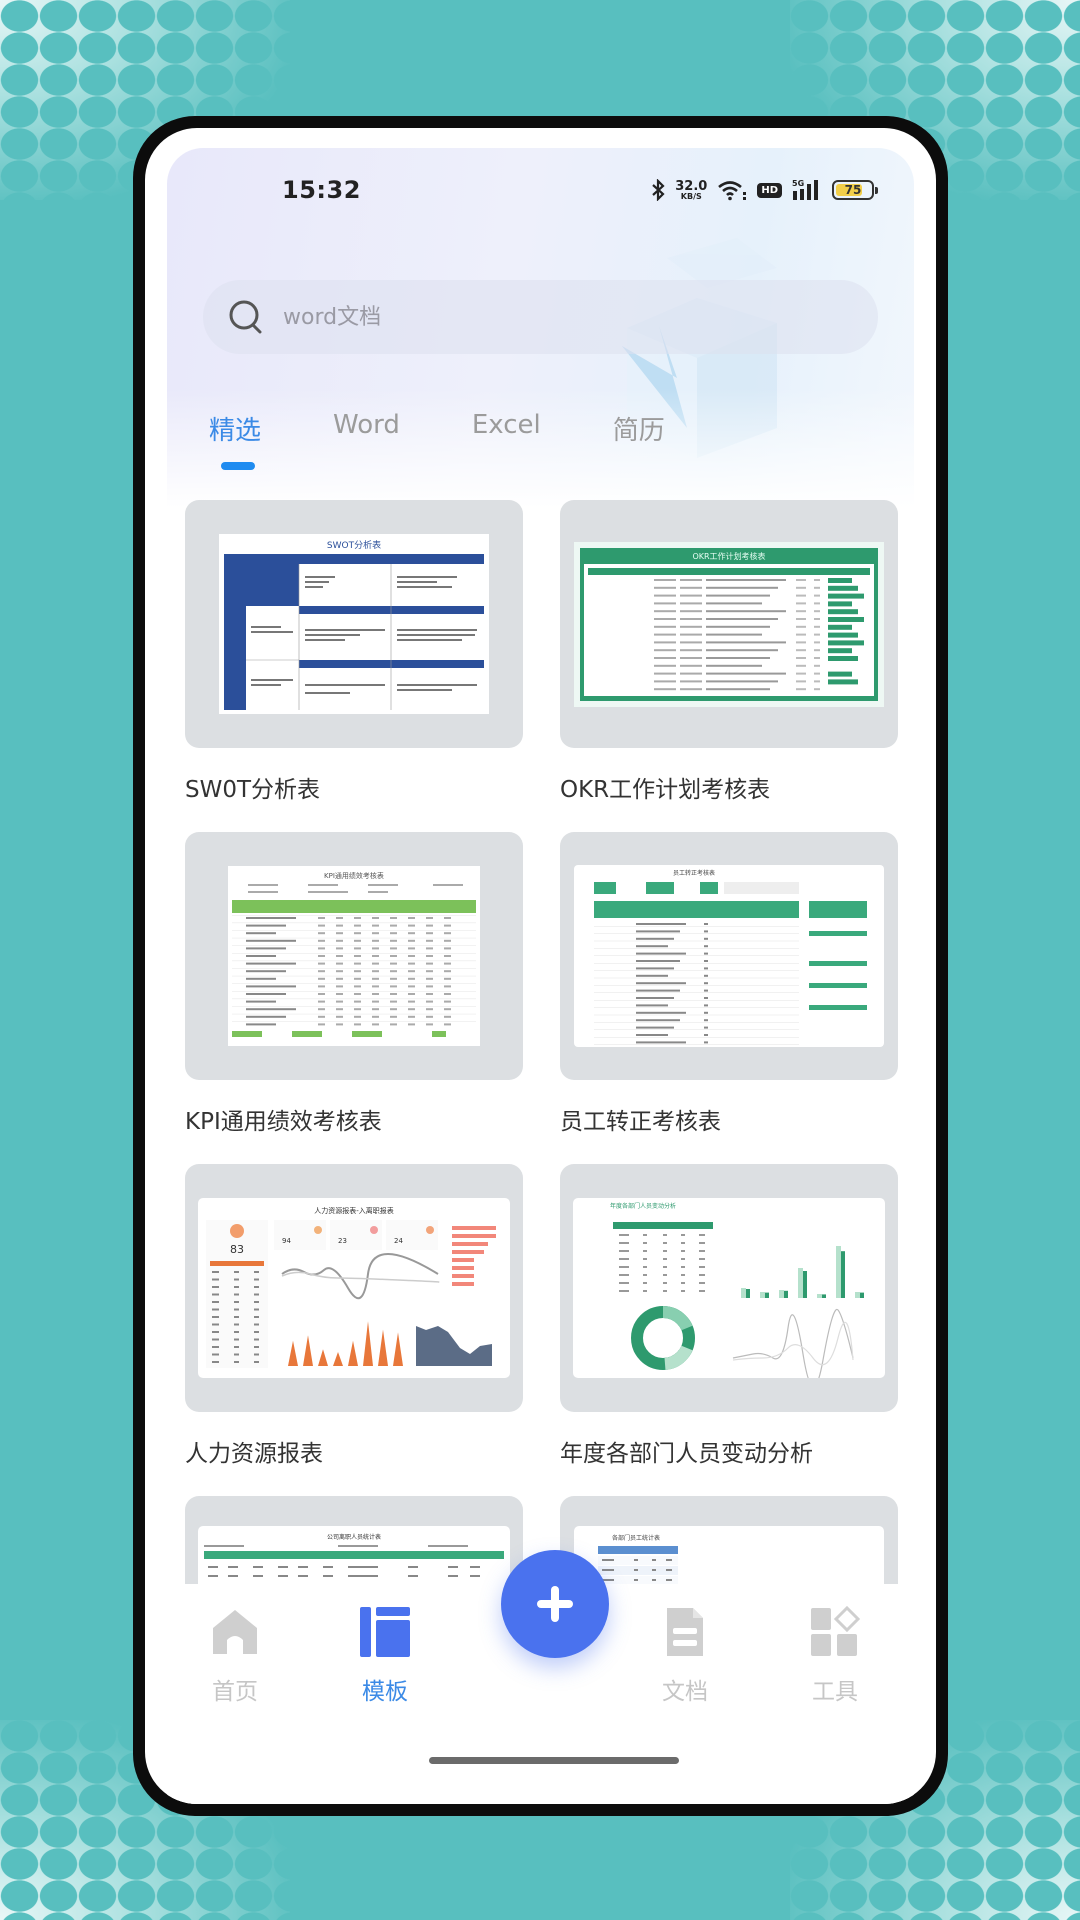 This screenshot has width=1080, height=1920. What do you see at coordinates (685, 1656) in the screenshot?
I see `nav-documents: 文档` at bounding box center [685, 1656].